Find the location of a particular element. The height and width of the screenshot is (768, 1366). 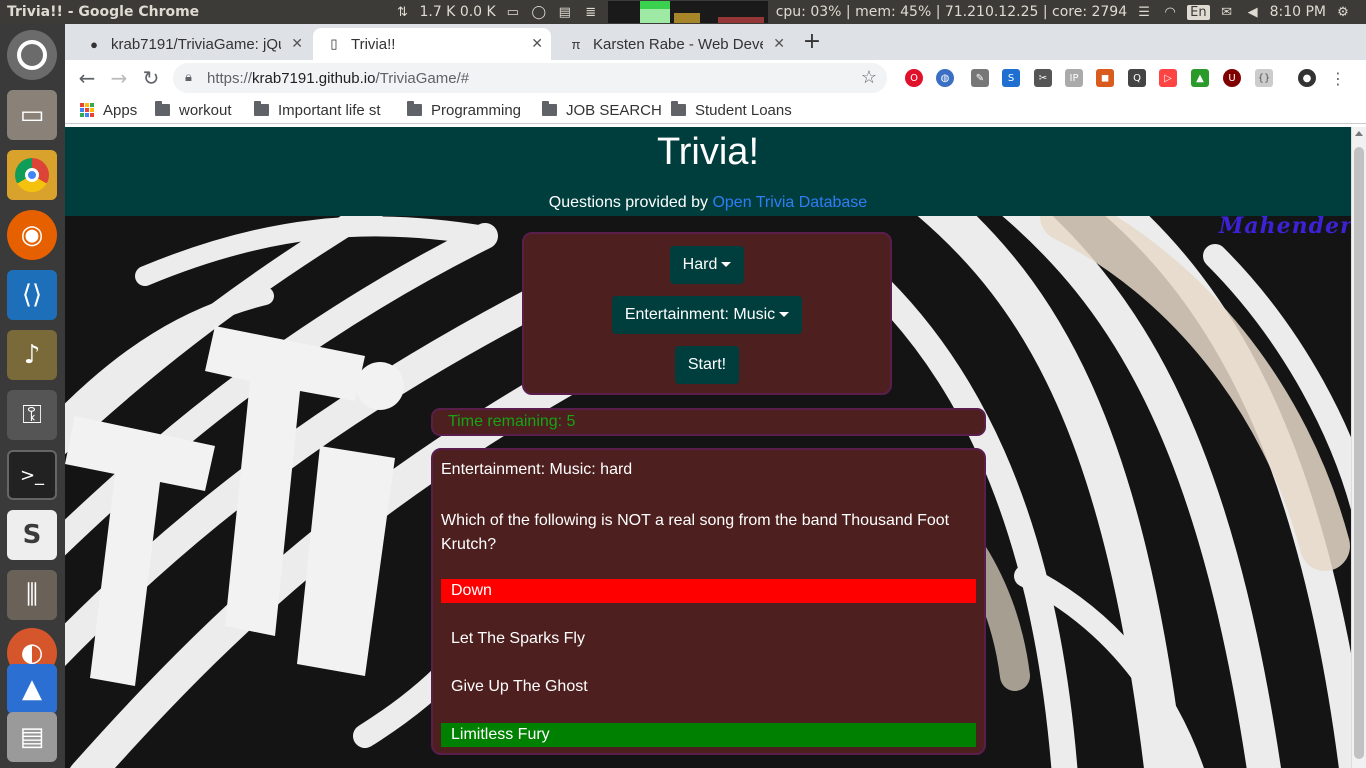

answer-option: Down is located at coordinates (708, 591).